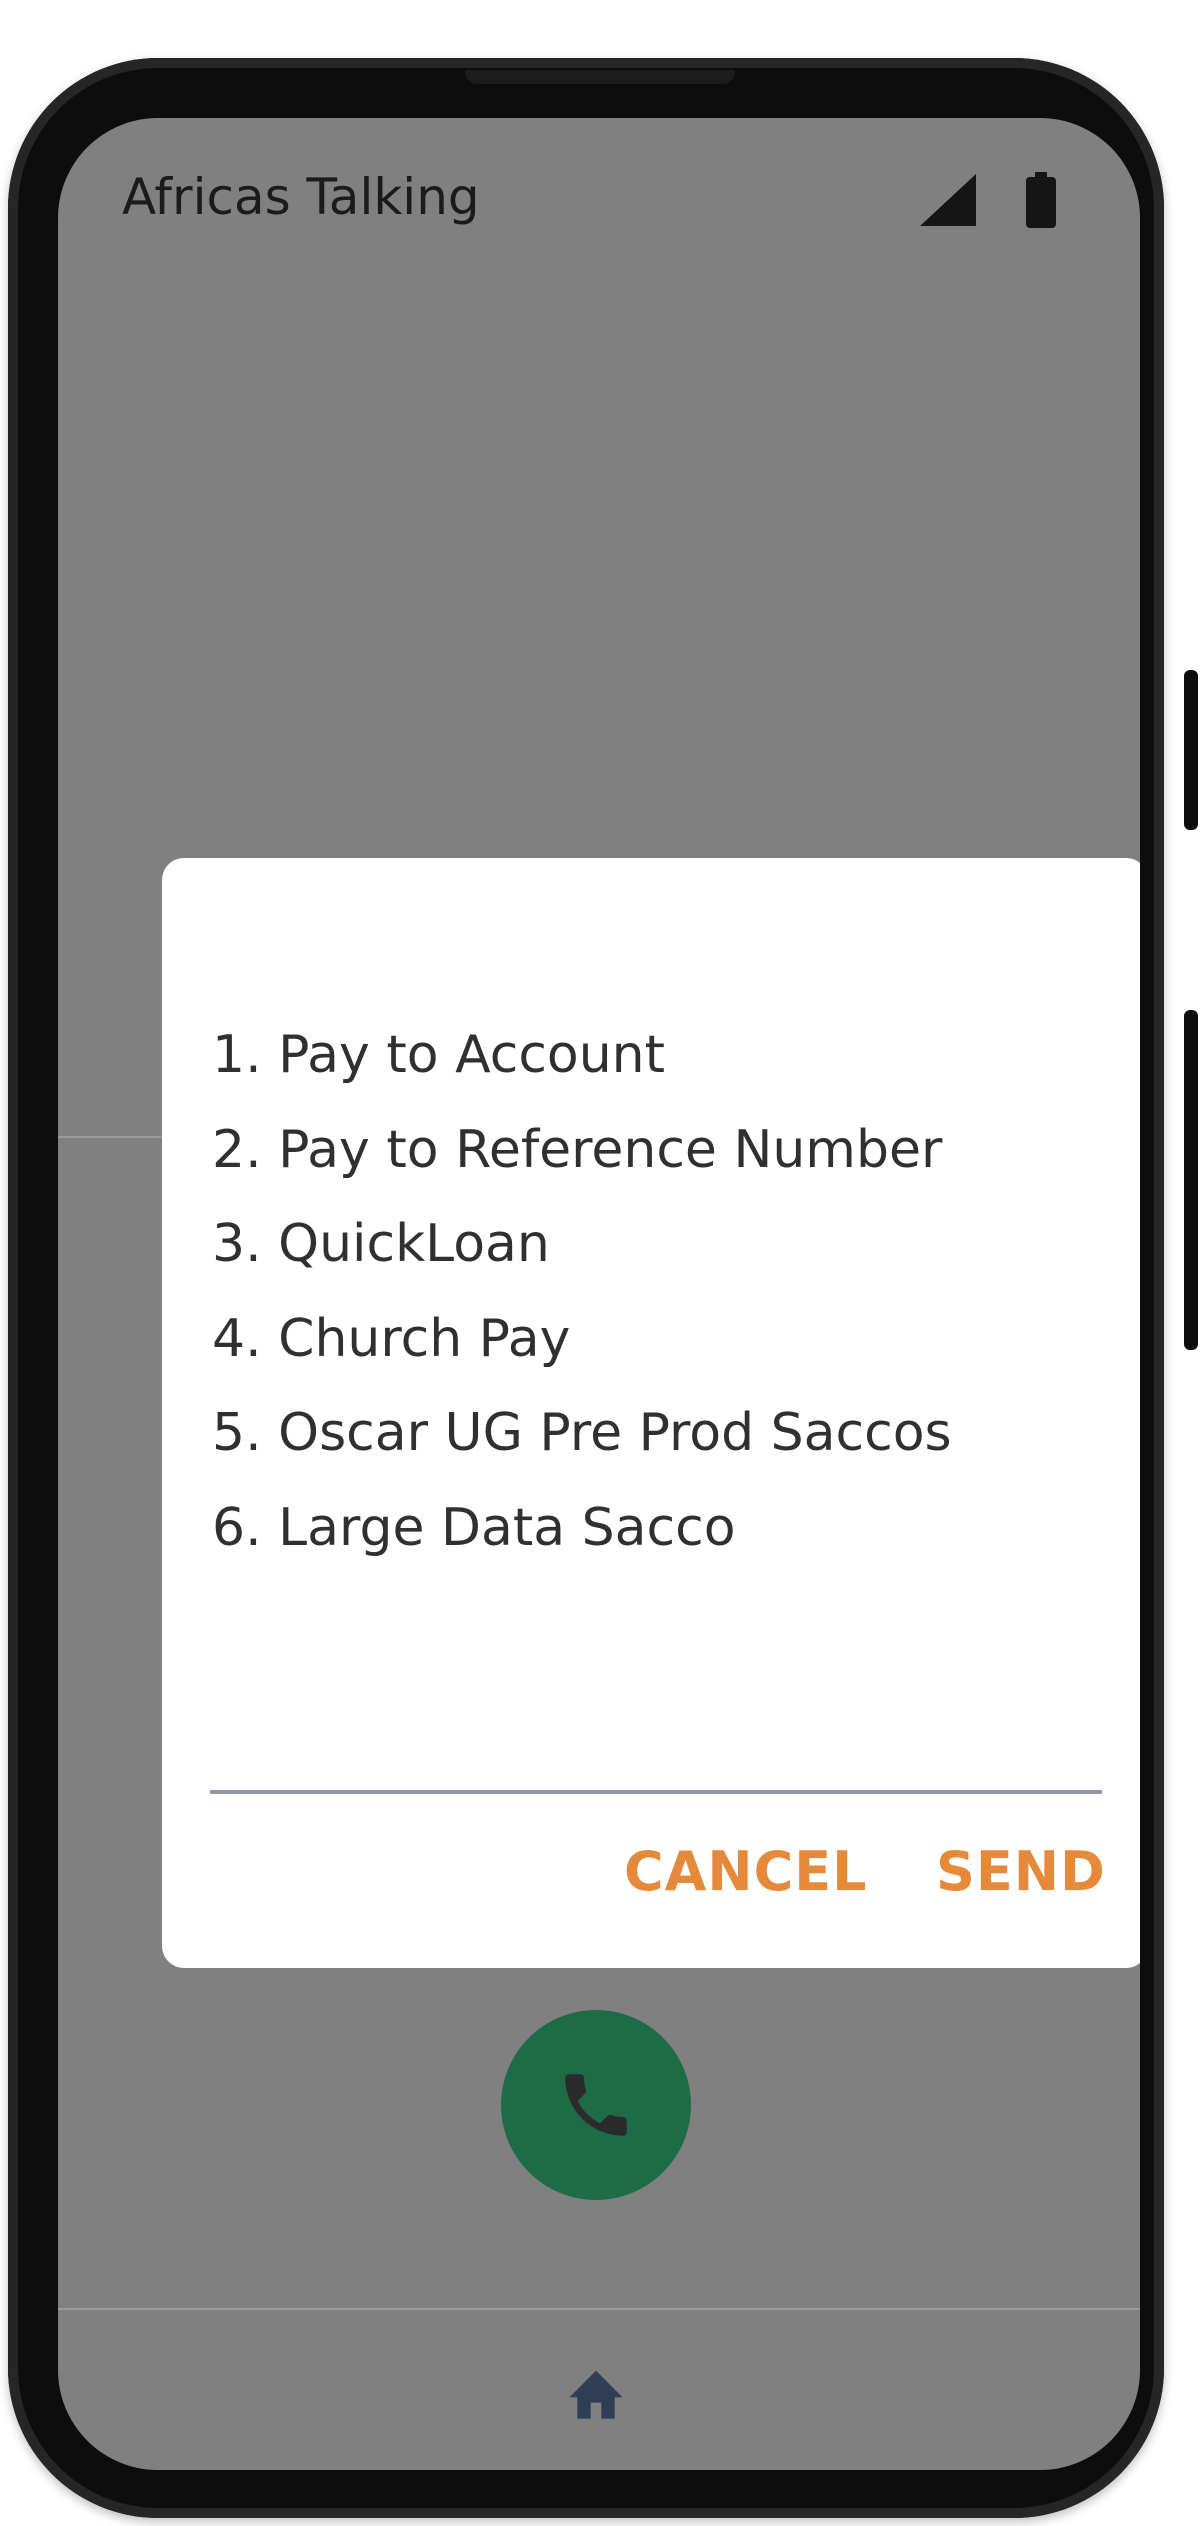 The image size is (1200, 2526). I want to click on ussd-reply-input, so click(656, 1754).